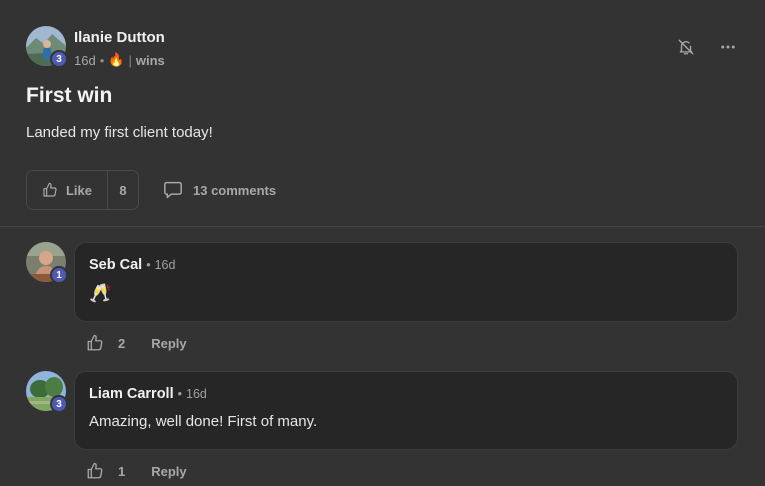  Describe the element at coordinates (85, 60) in the screenshot. I see `post-time: 16d` at that location.